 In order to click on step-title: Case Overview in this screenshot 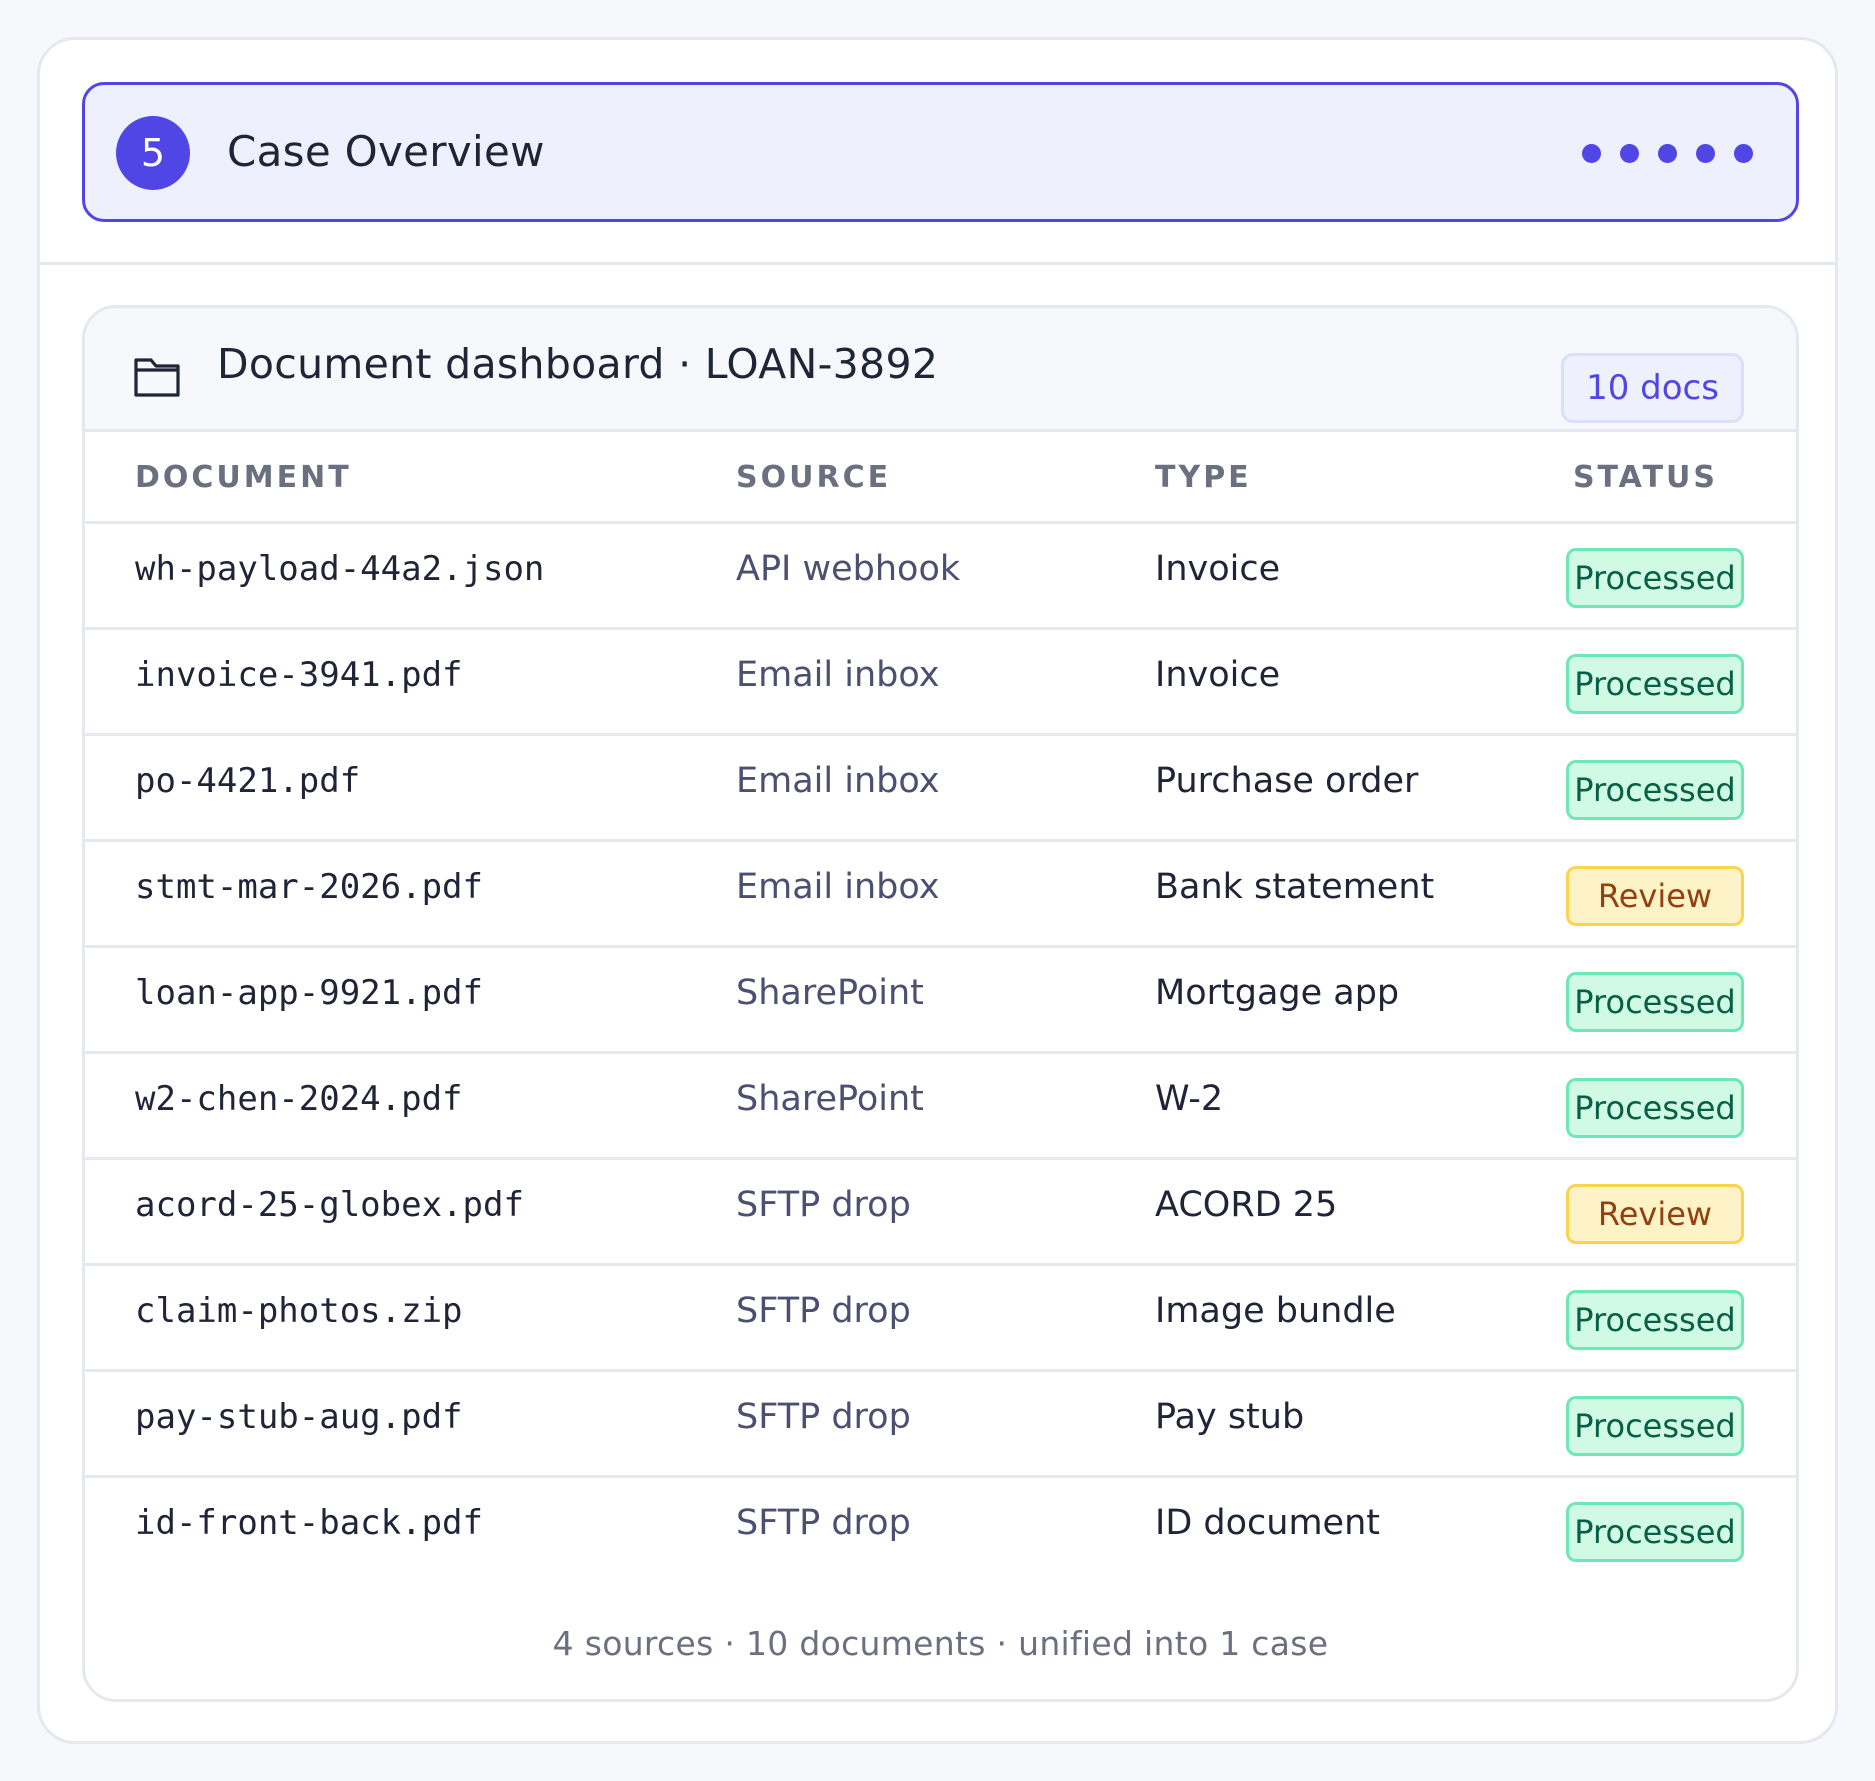, I will do `click(386, 151)`.